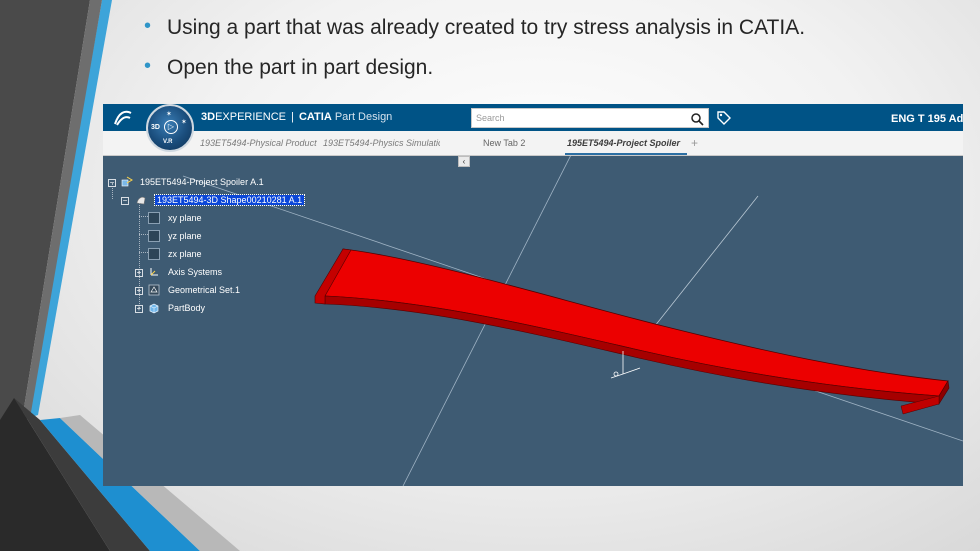  Describe the element at coordinates (381, 143) in the screenshot. I see `tab-physics-simulation: 193ET5494-Physics Simulation` at that location.